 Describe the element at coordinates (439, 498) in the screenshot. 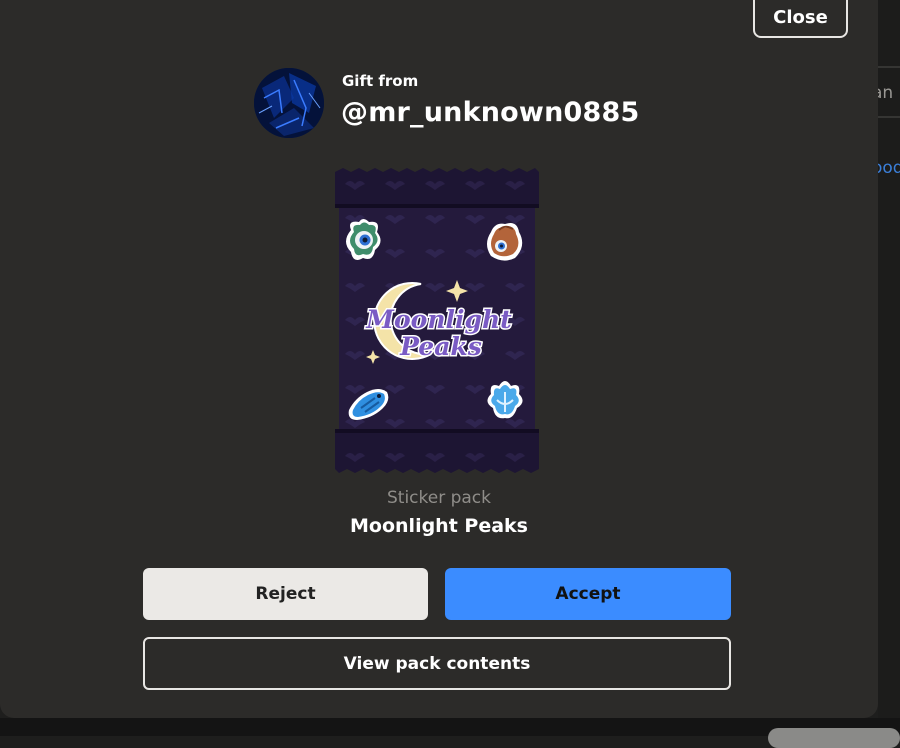

I see `pack-type-label: Sticker pack` at that location.